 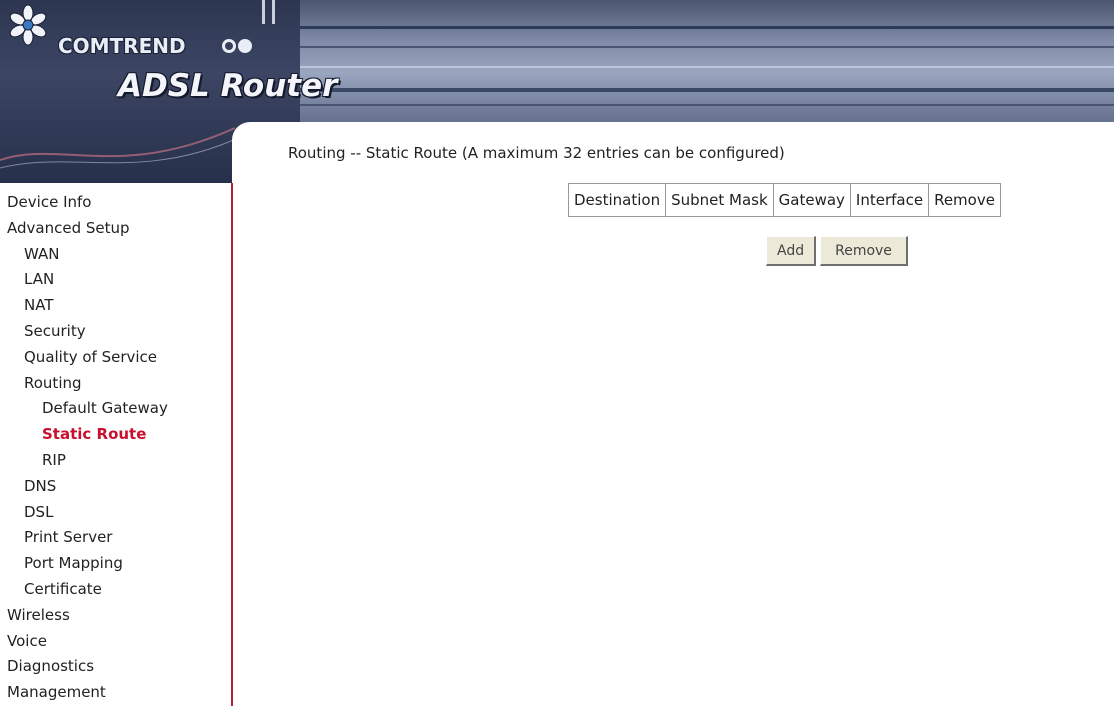 I want to click on brand-logo: COMTREND, so click(x=122, y=46).